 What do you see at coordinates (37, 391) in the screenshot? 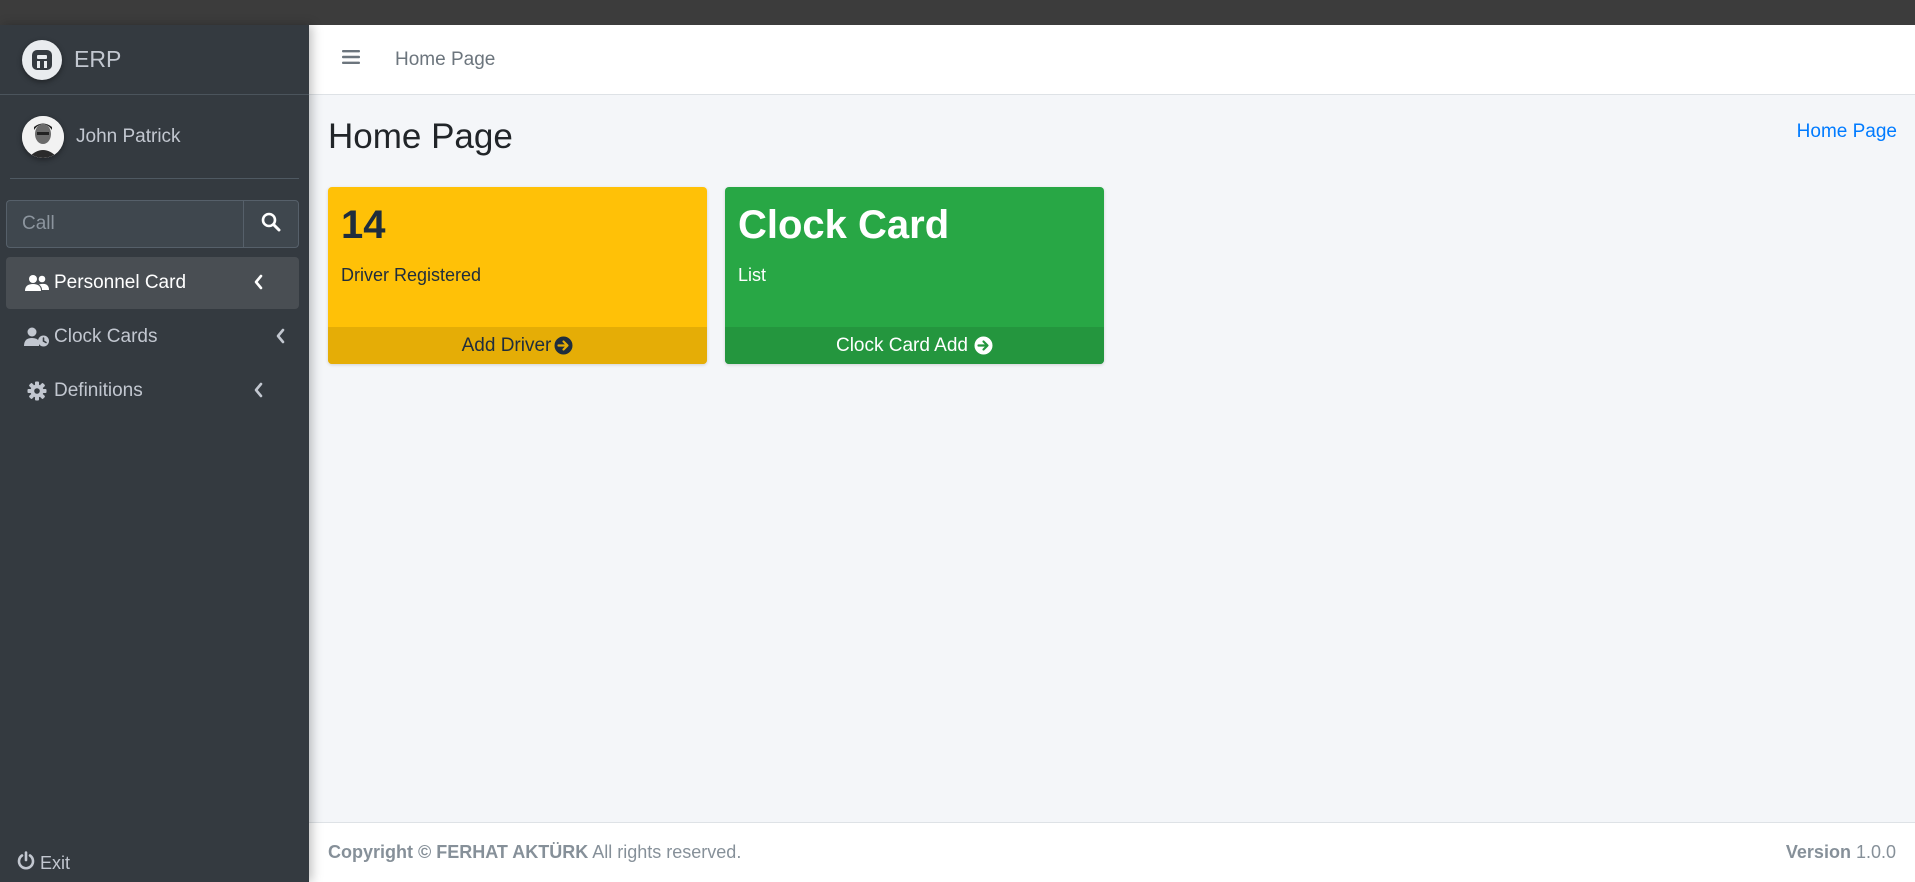
I see `cog-icon` at bounding box center [37, 391].